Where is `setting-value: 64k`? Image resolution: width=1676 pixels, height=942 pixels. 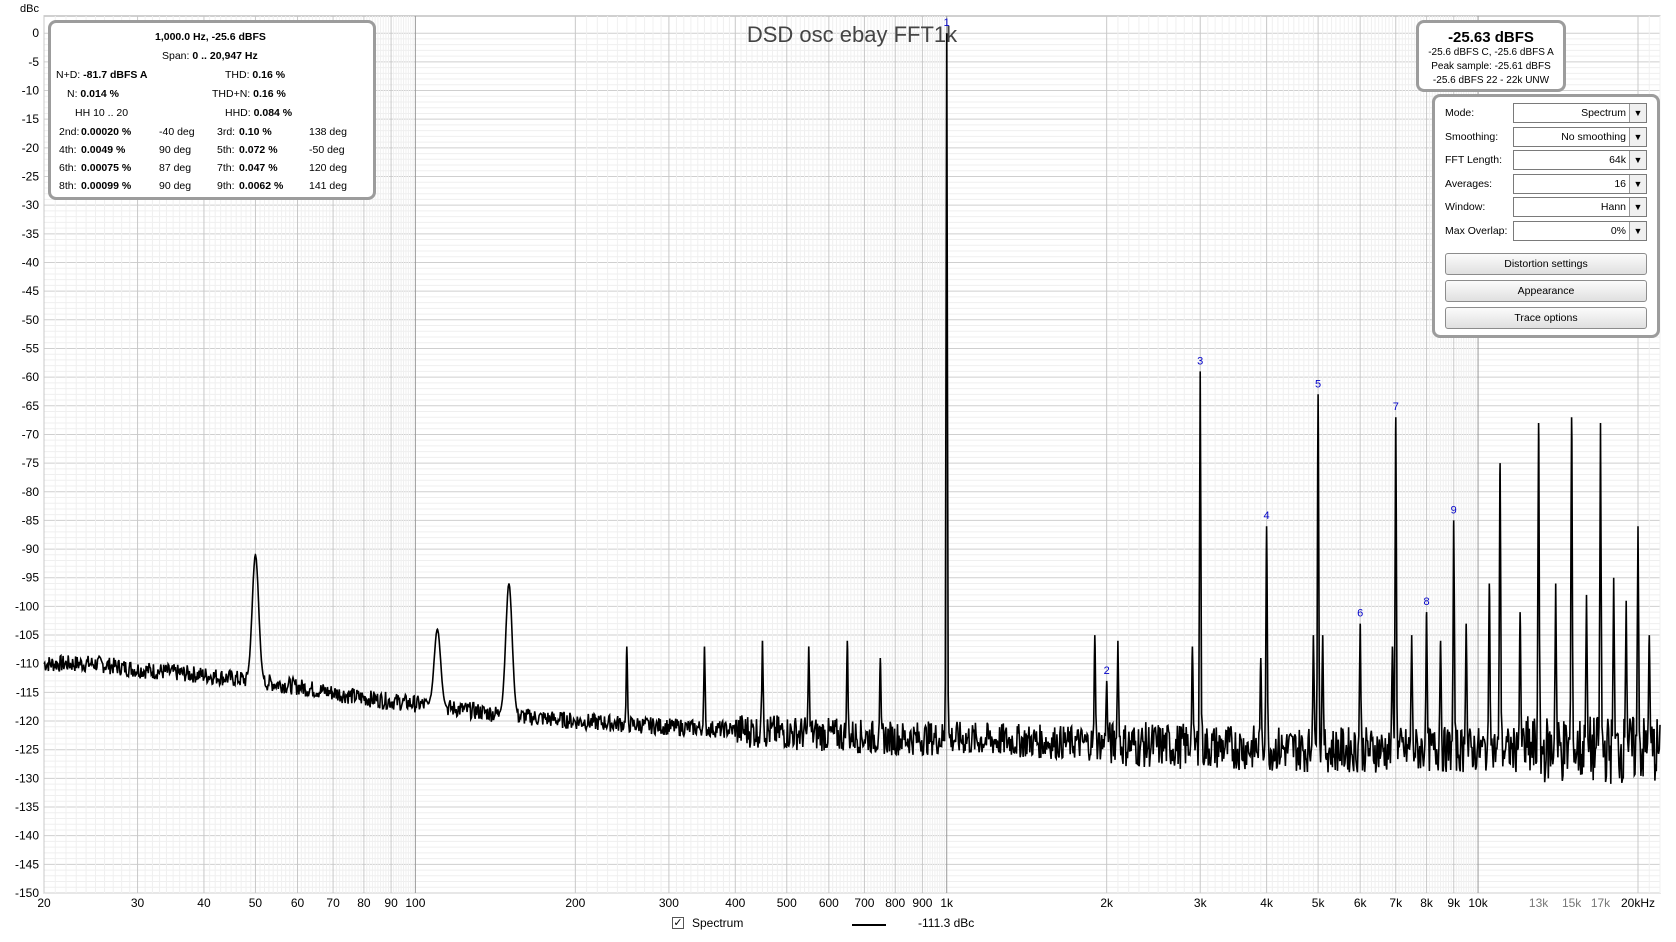
setting-value: 64k is located at coordinates (1617, 160).